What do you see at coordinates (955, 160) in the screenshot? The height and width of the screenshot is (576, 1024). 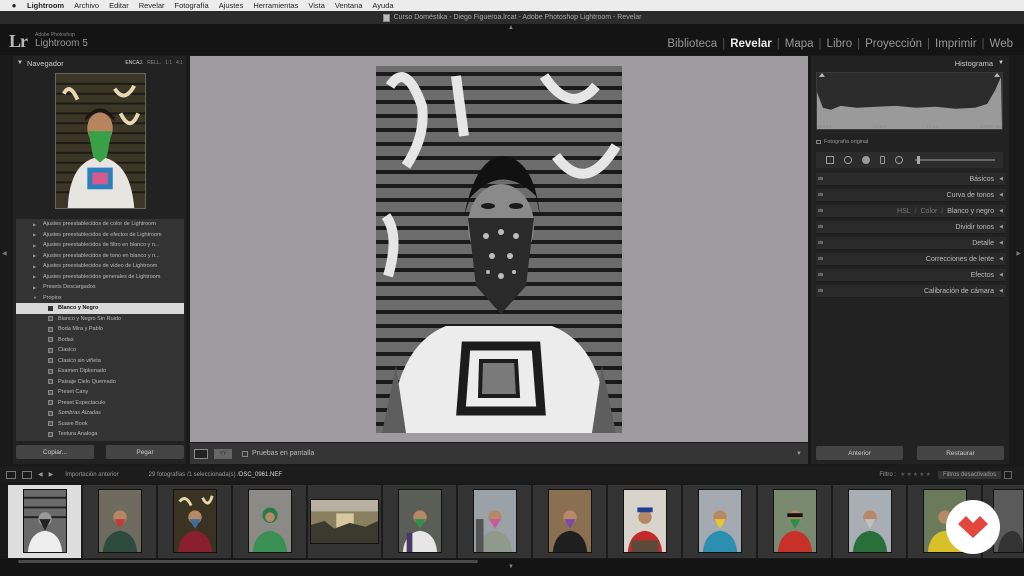 I see `brush-slider` at bounding box center [955, 160].